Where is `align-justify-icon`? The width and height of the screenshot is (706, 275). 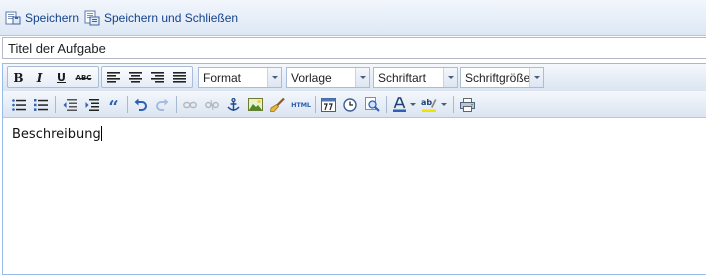
align-justify-icon is located at coordinates (179, 77).